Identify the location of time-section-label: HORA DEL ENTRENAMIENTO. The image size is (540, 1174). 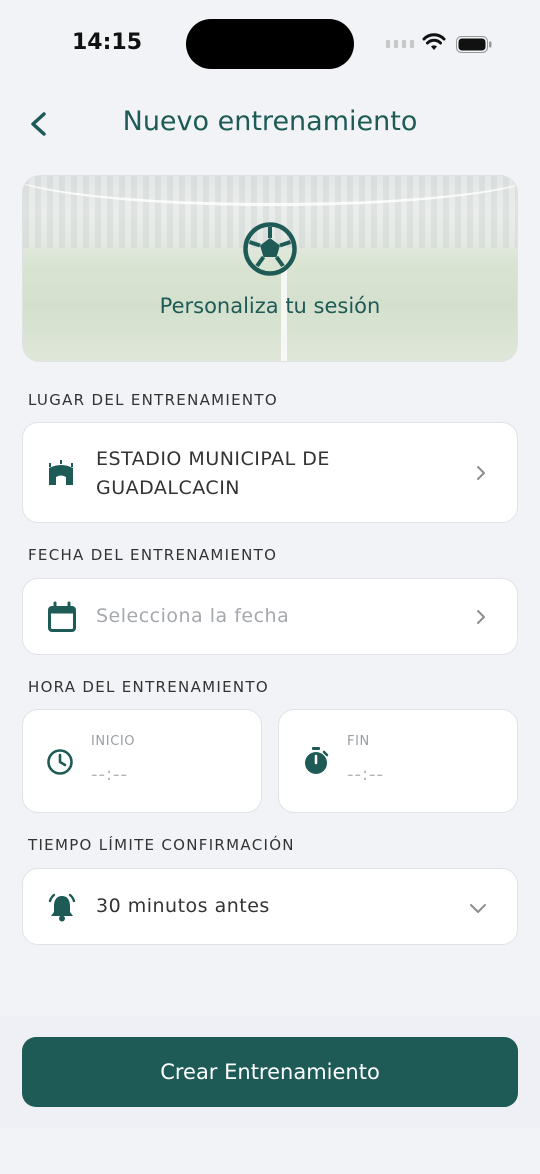
(148, 687).